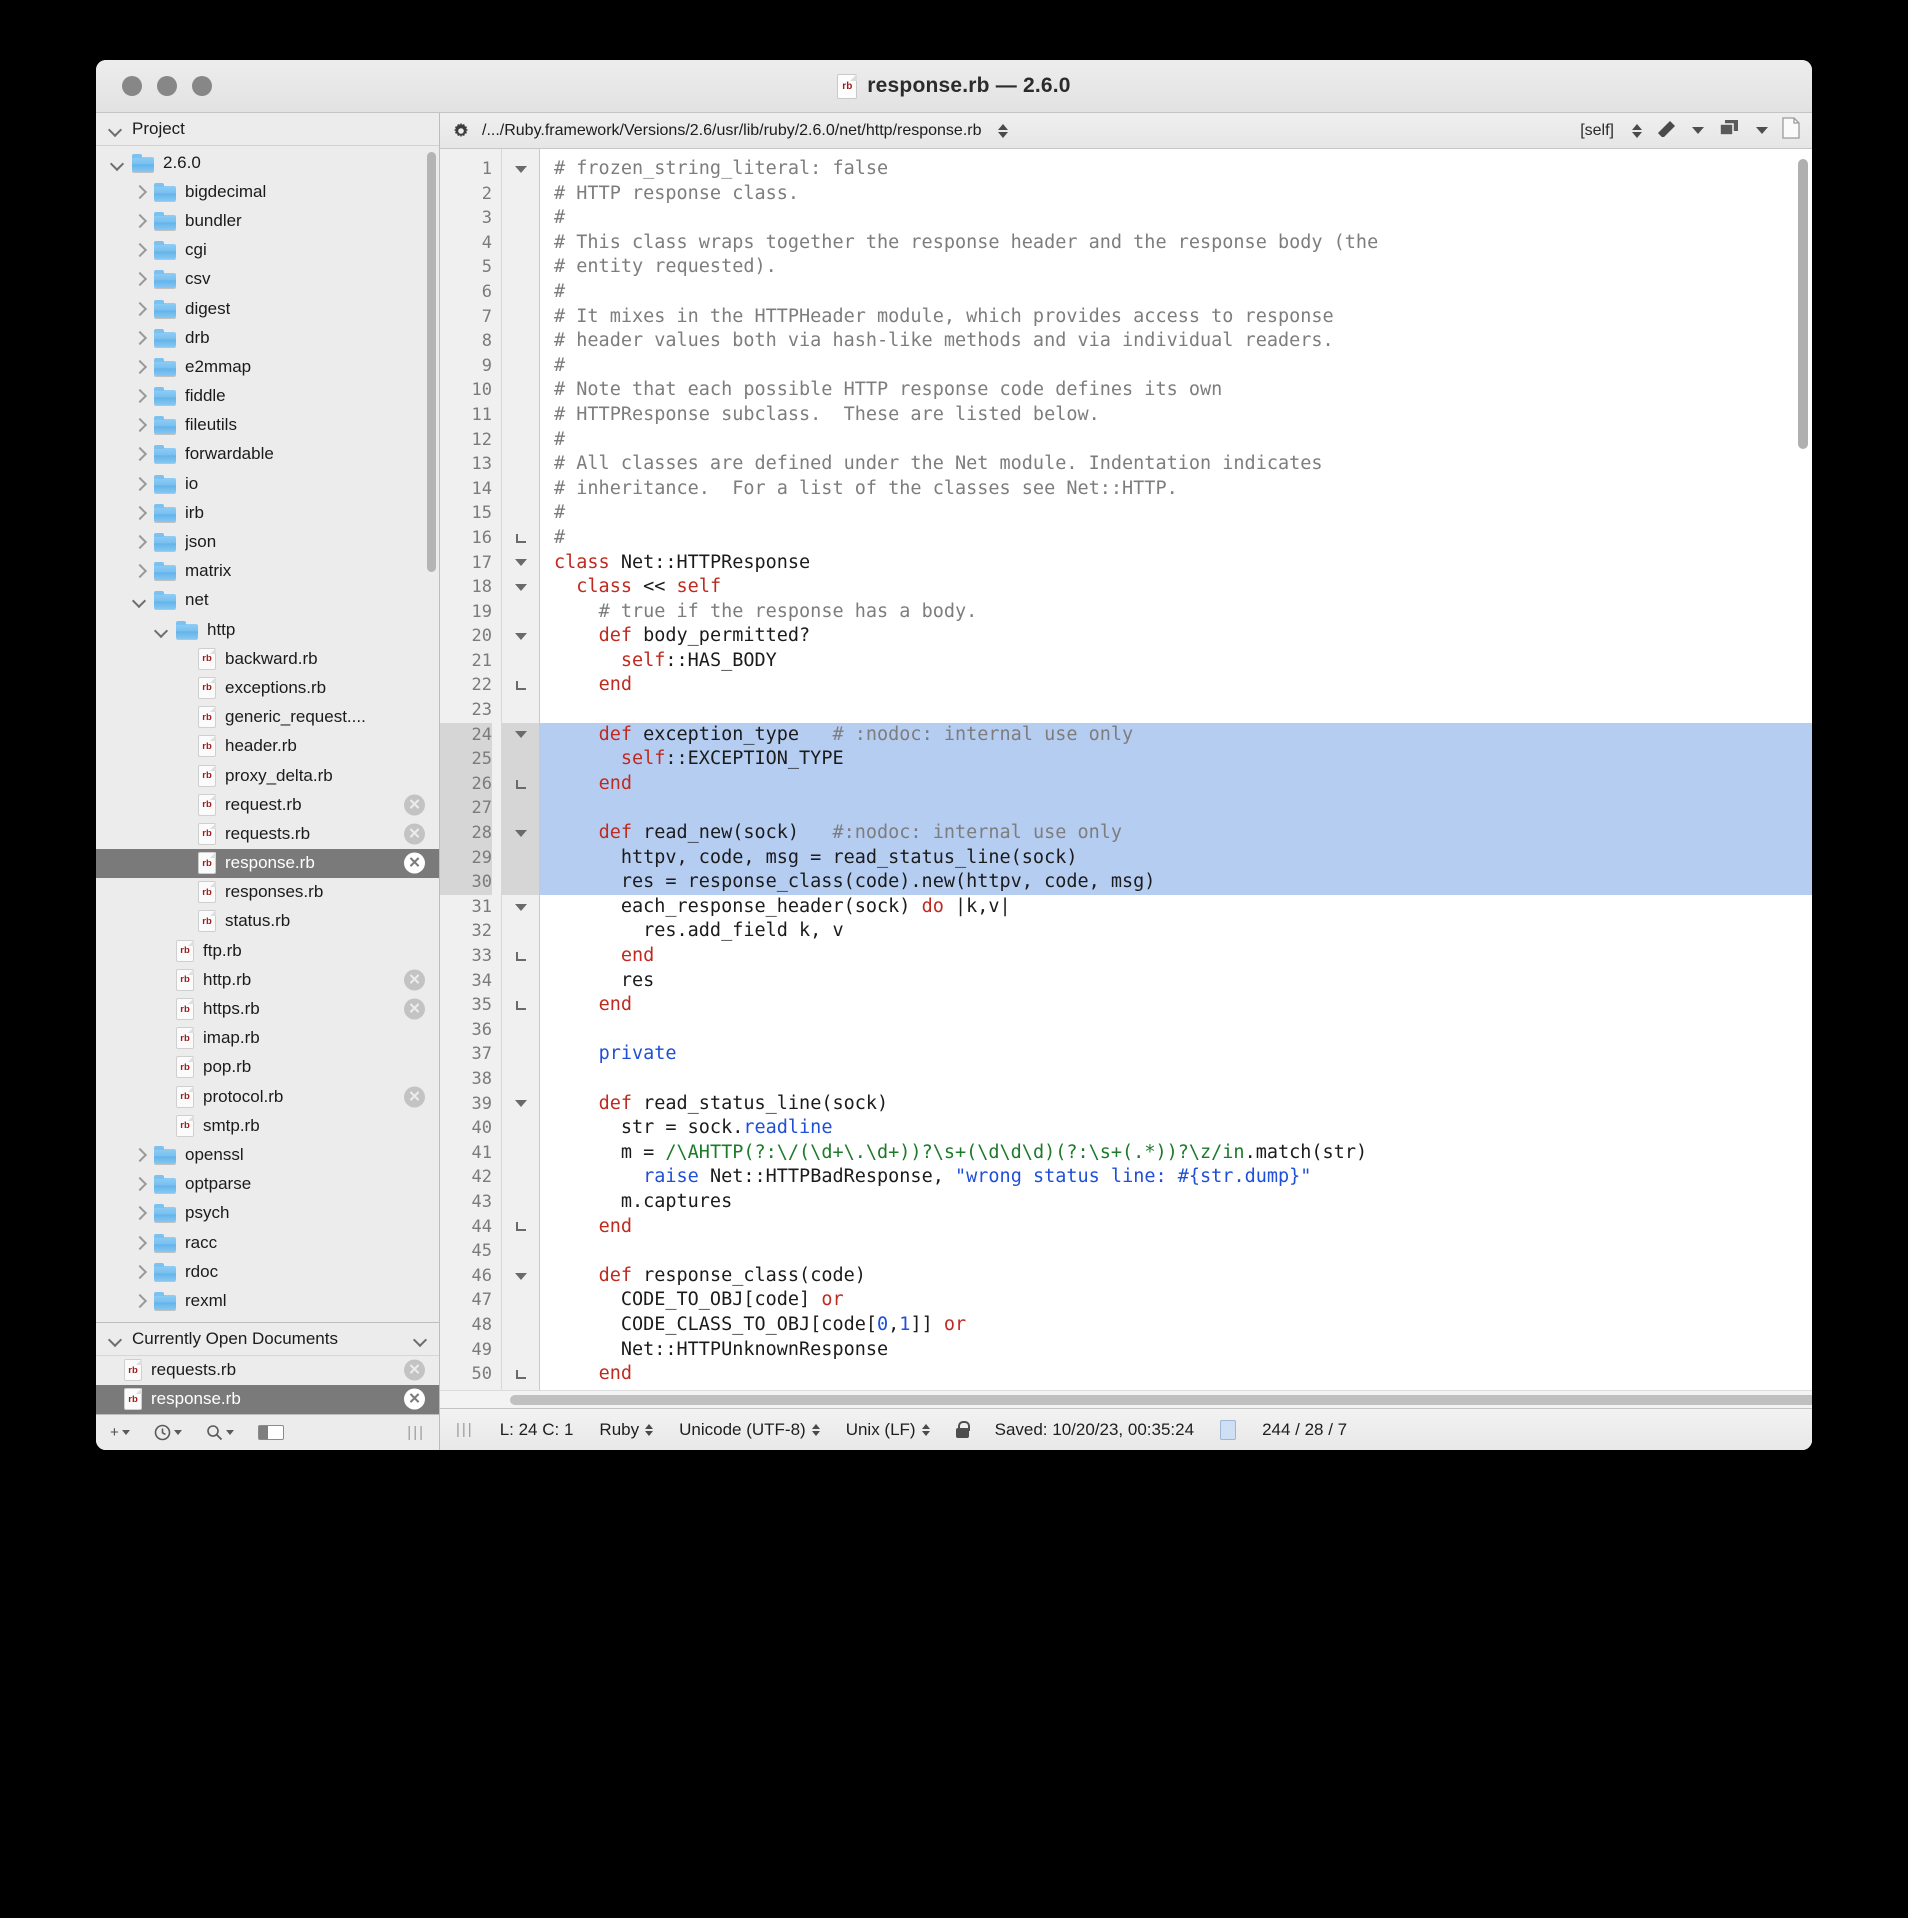 The image size is (1908, 1918). What do you see at coordinates (267, 1154) in the screenshot?
I see `tree-folder-row: openssl` at bounding box center [267, 1154].